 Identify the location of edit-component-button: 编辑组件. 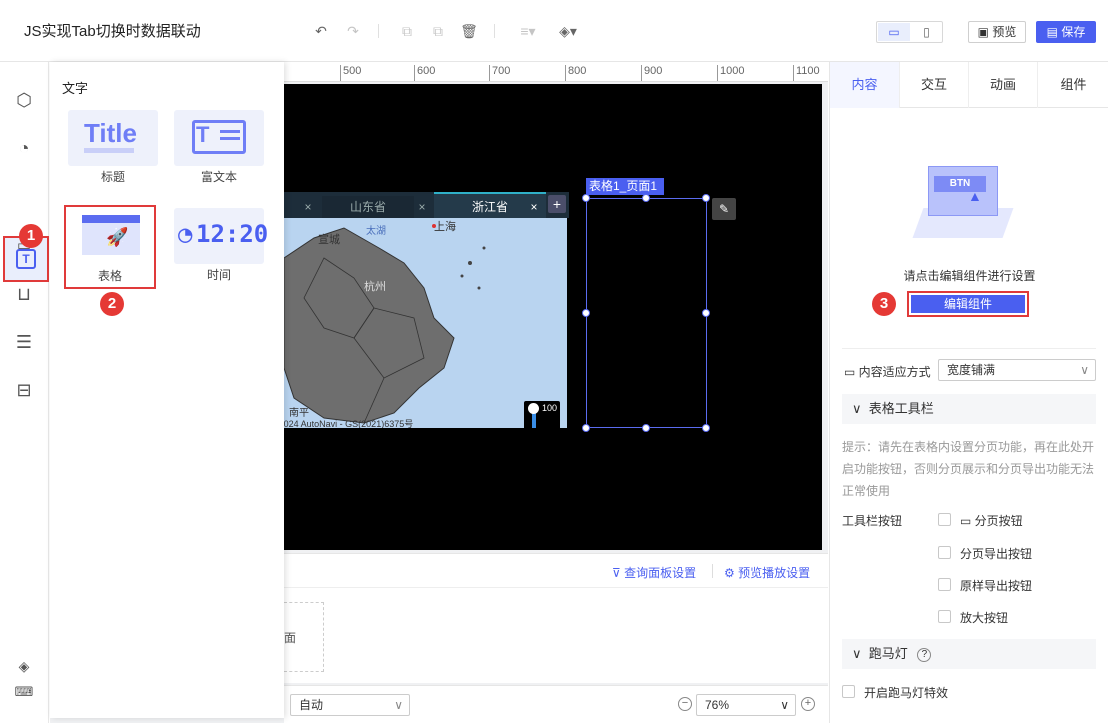
(968, 304).